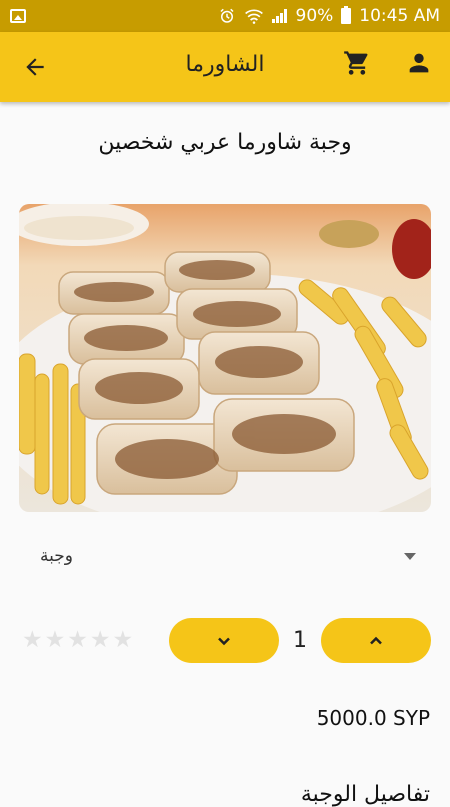  I want to click on decrease-quantity-button, so click(224, 640).